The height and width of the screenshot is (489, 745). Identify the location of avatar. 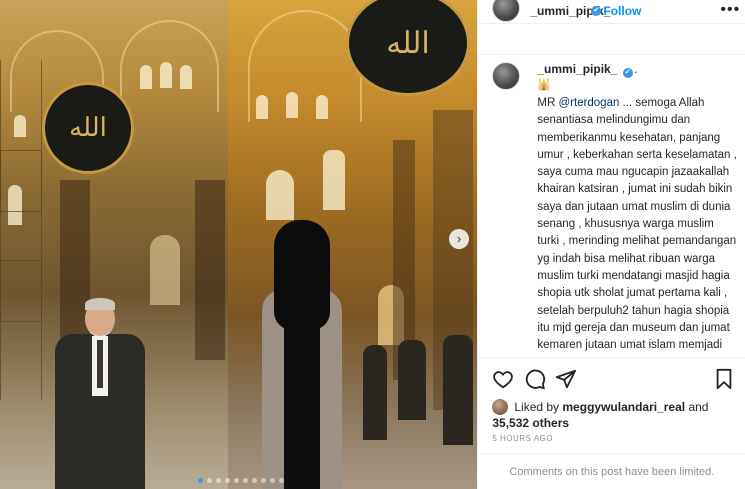
(506, 11).